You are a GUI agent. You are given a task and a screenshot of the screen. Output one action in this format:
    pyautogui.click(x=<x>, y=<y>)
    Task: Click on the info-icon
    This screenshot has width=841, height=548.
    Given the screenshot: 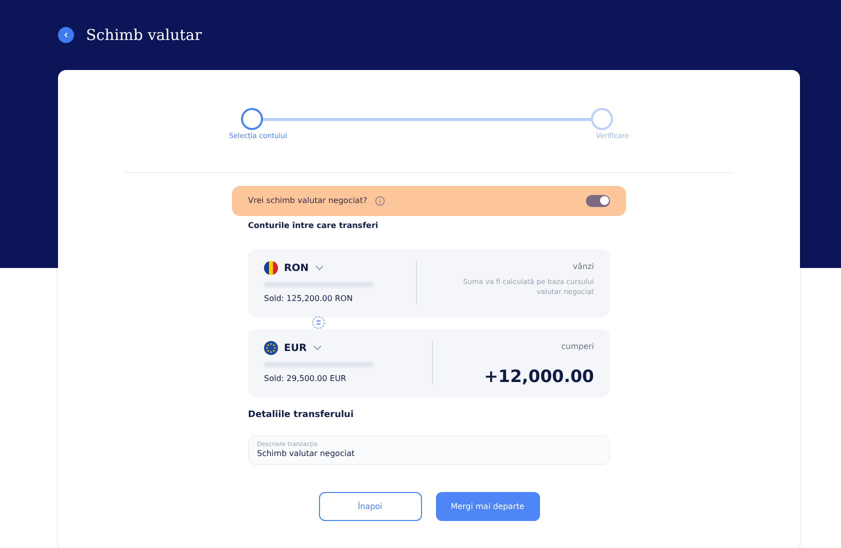 What is the action you would take?
    pyautogui.click(x=380, y=201)
    